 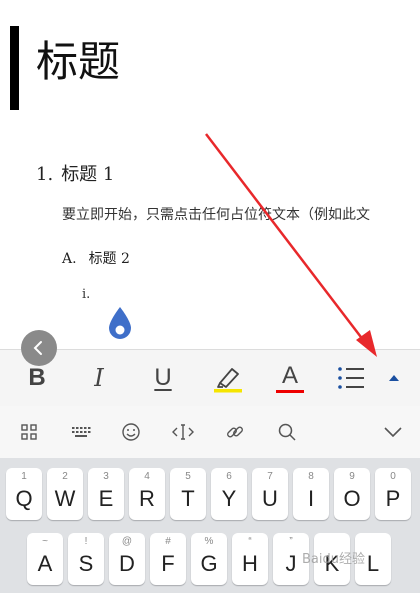 I want to click on key-u: 7U, so click(x=270, y=494).